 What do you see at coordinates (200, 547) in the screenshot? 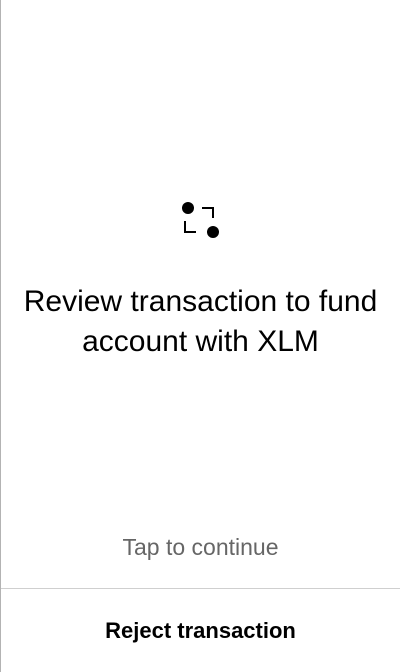
I see `tap-to-continue-hint: Tap to continue` at bounding box center [200, 547].